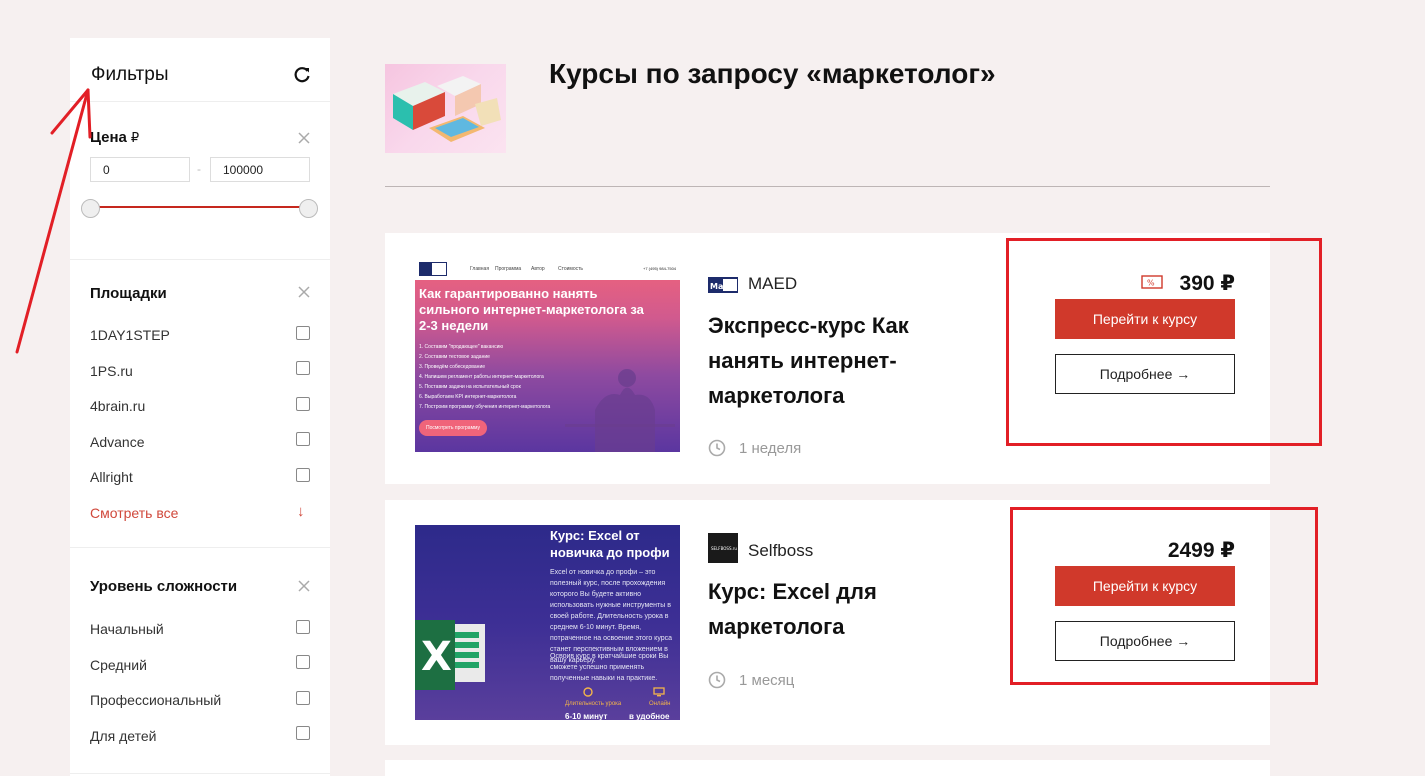 The image size is (1425, 776). What do you see at coordinates (620, 410) in the screenshot?
I see `silhouette-illustration` at bounding box center [620, 410].